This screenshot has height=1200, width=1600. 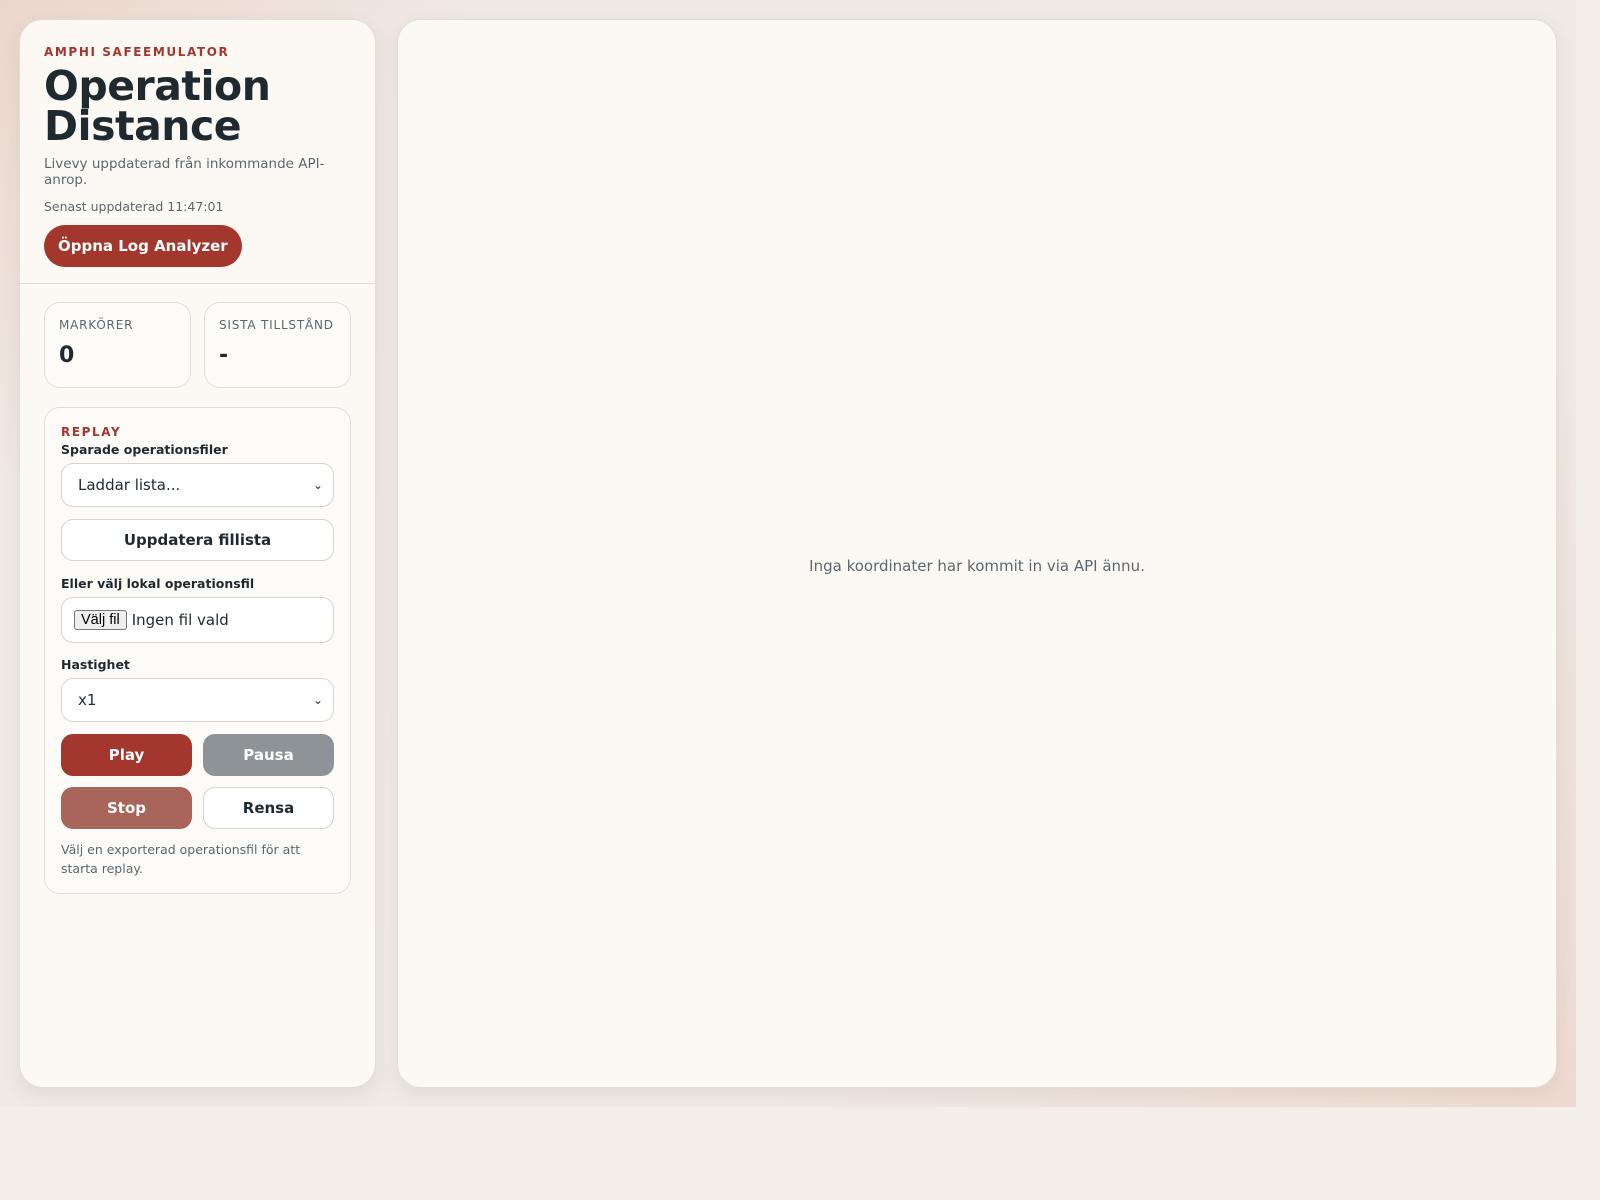 I want to click on stop-button: Stop, so click(x=126, y=808).